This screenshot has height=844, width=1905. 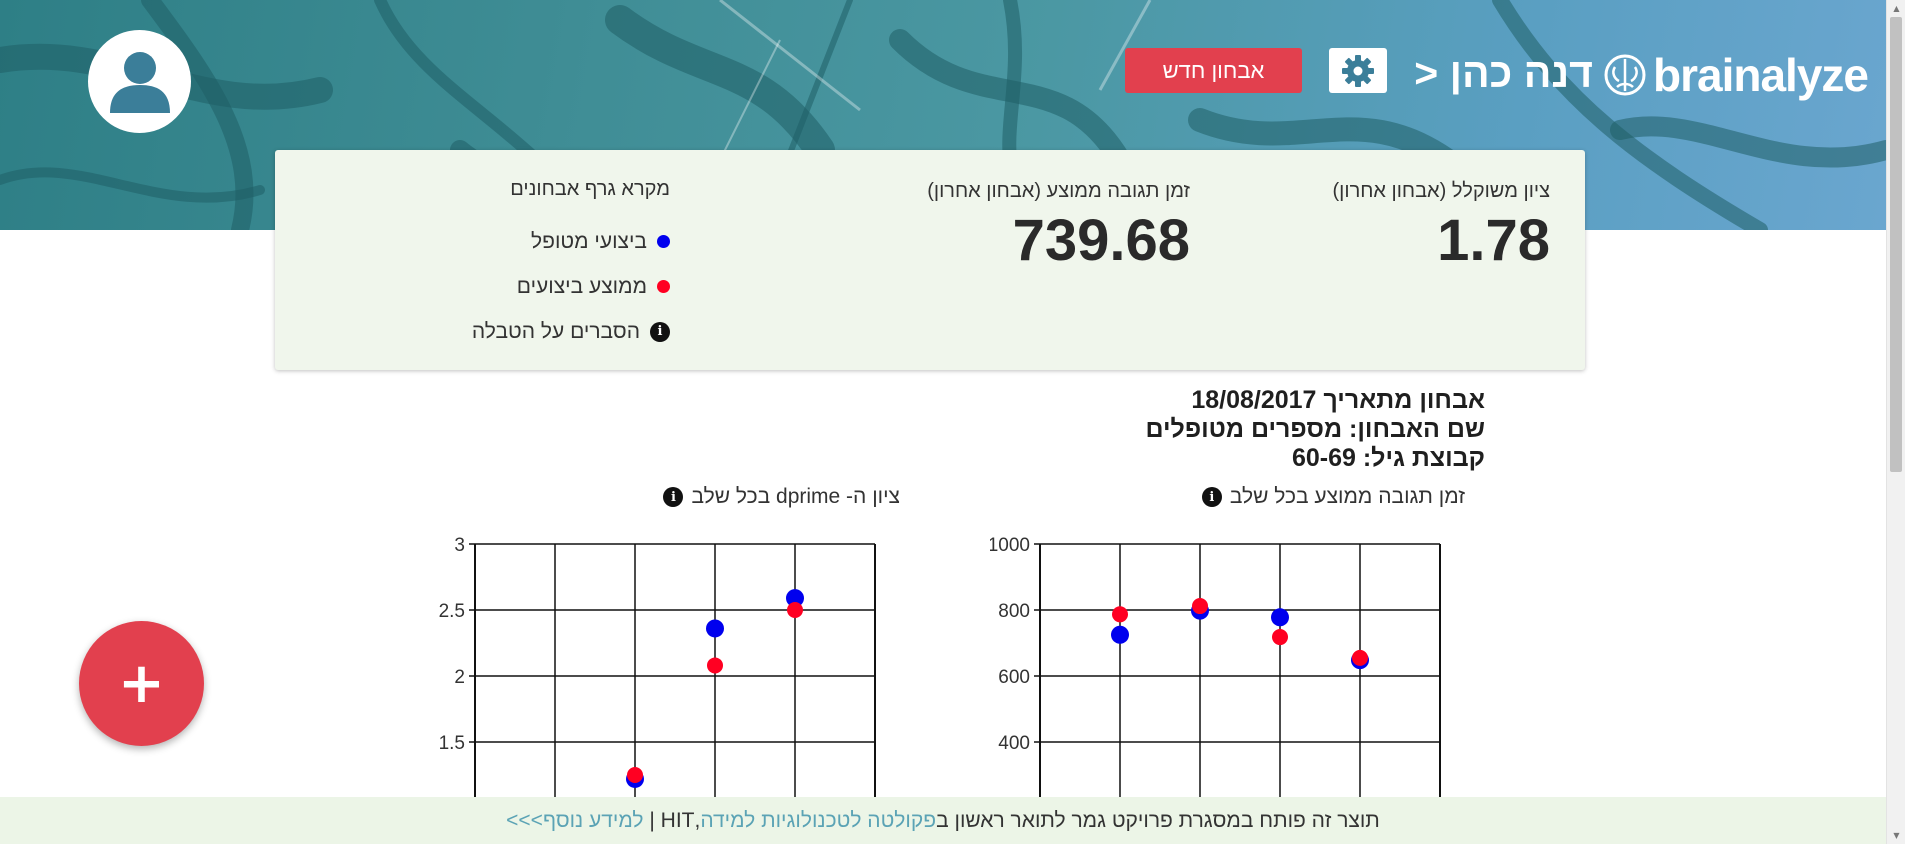 What do you see at coordinates (452, 611) in the screenshot?
I see `y-tick-label: 2.5` at bounding box center [452, 611].